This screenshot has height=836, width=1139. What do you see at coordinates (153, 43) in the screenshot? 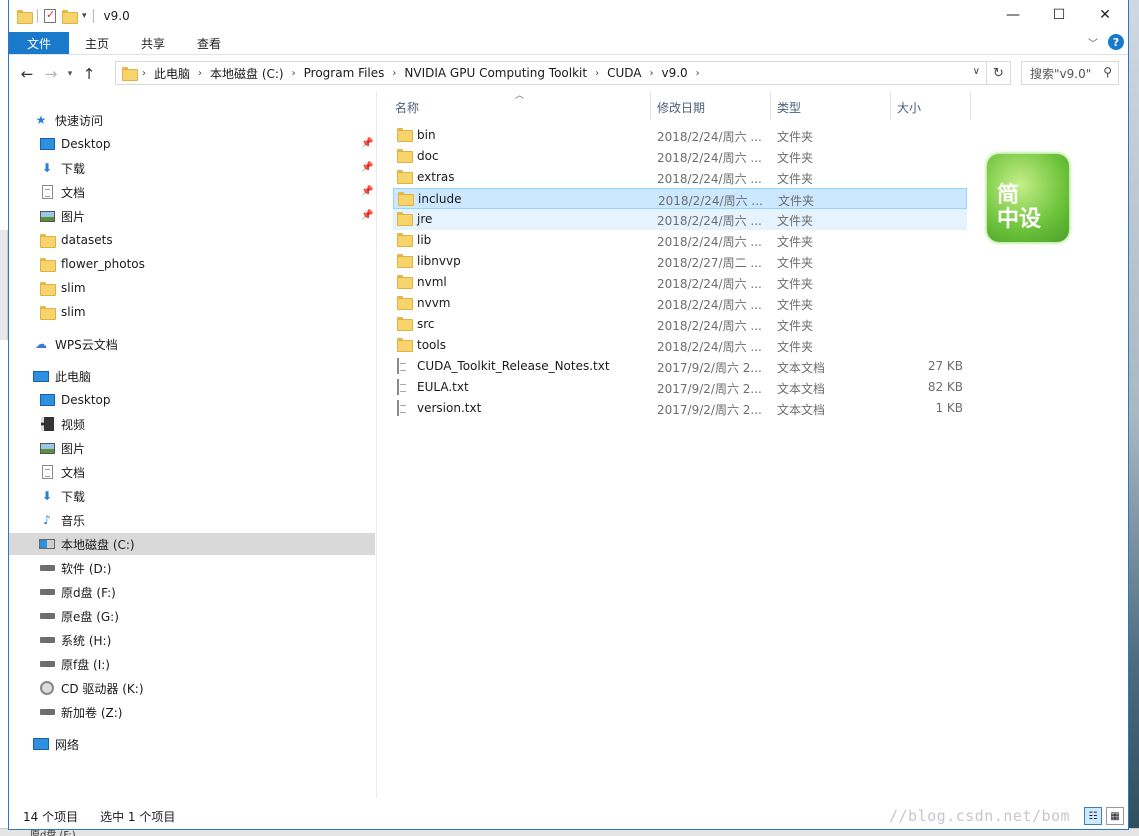
I see `tab-share: 共享` at bounding box center [153, 43].